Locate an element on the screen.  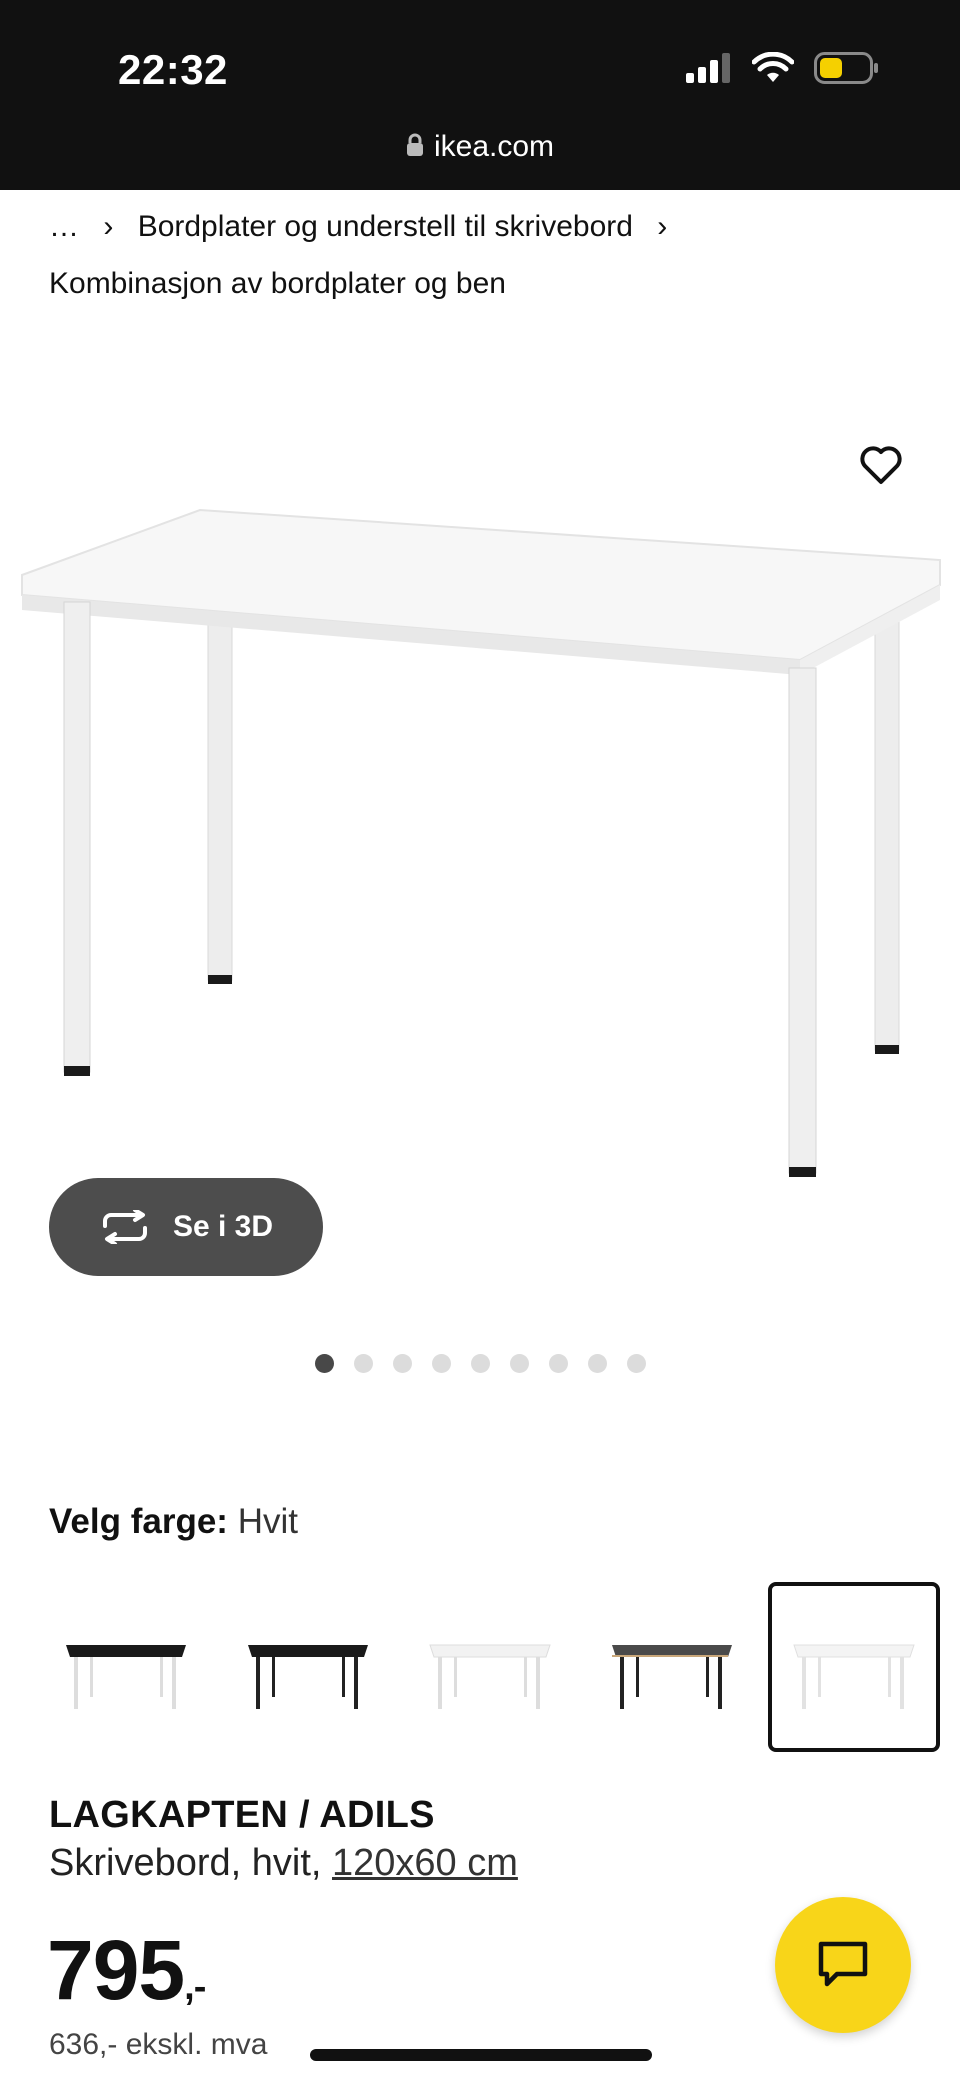
product-description: Skrivebord, hvit, 120x60 cm is located at coordinates (283, 1863).